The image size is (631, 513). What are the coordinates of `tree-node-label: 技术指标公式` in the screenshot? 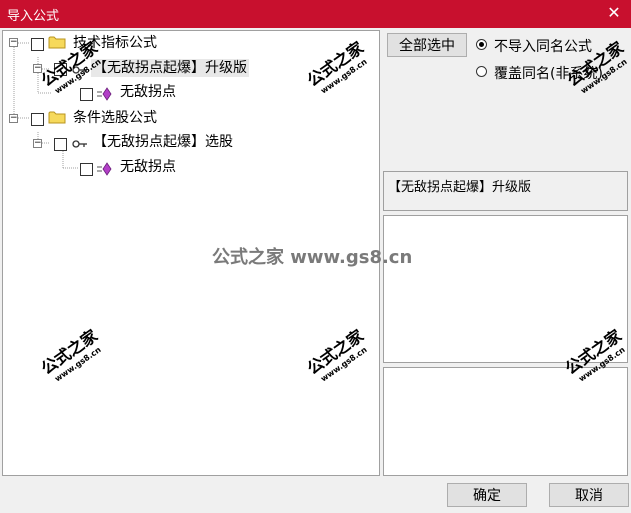 It's located at (115, 43).